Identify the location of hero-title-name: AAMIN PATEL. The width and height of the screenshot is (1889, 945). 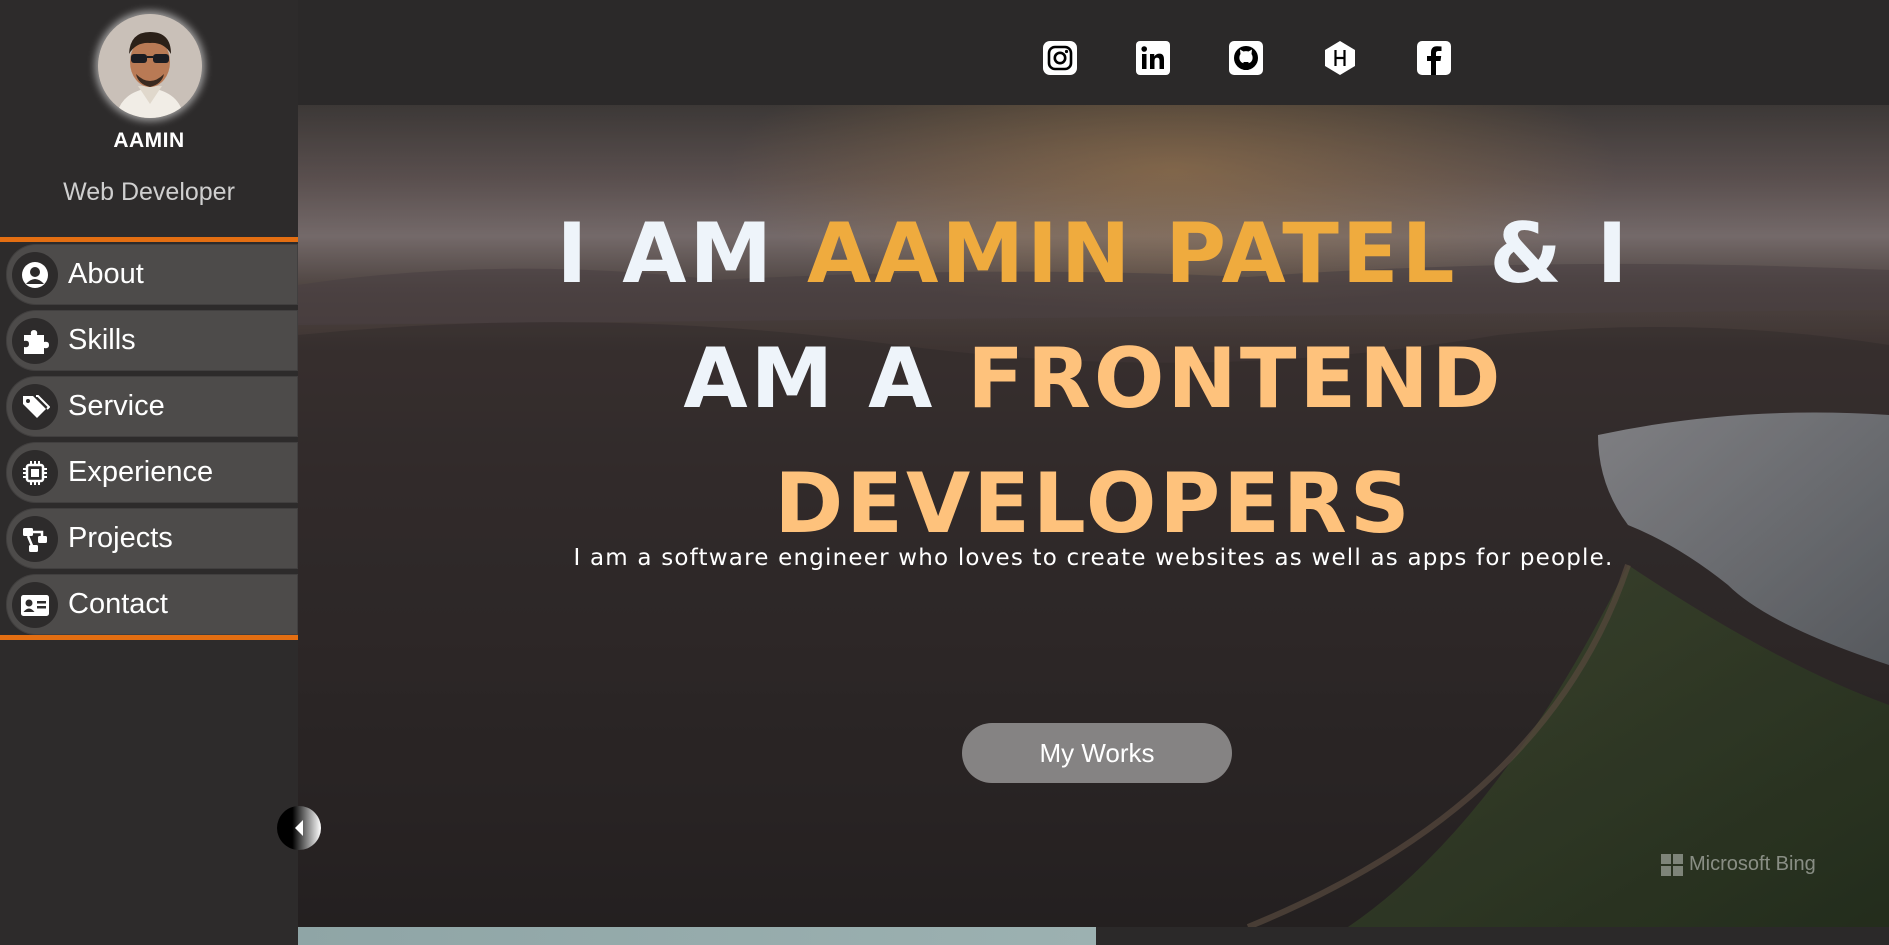
(1132, 253).